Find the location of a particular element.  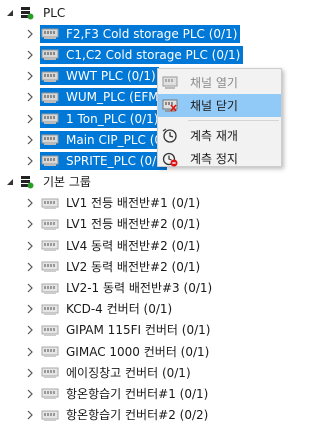

menu-item-label: 계측 재개 is located at coordinates (214, 136).